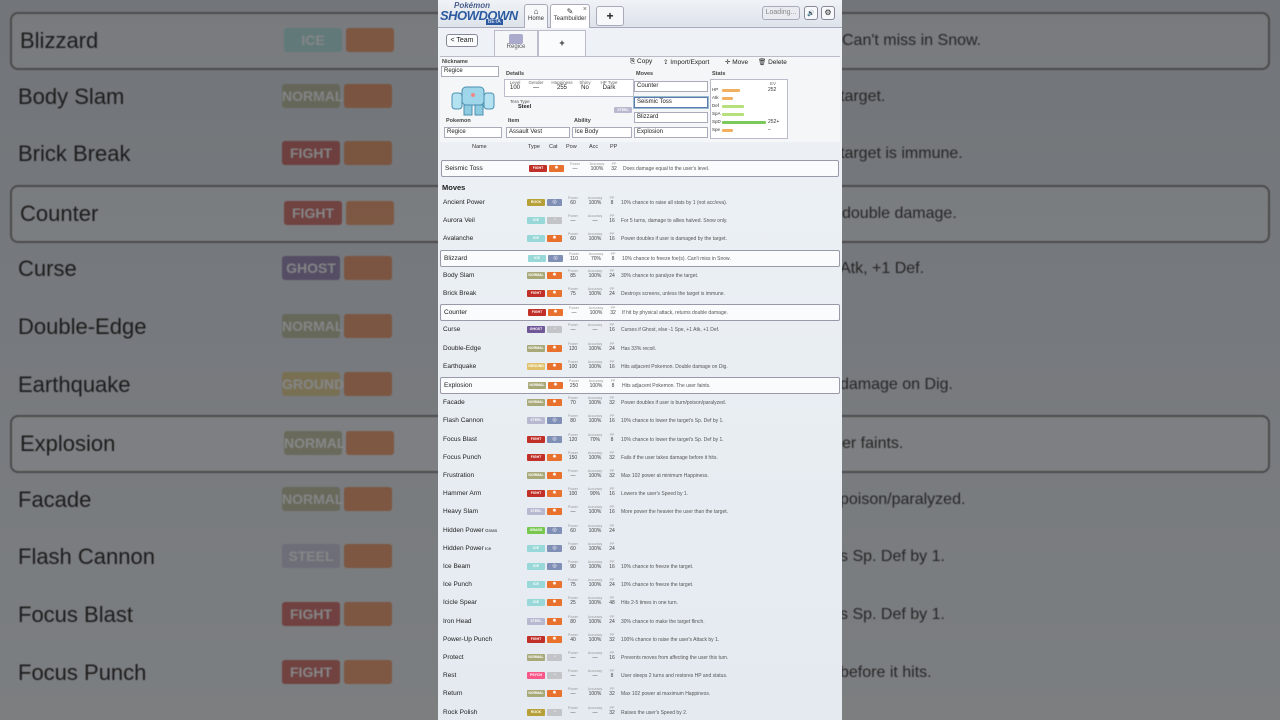 The image size is (1280, 720). I want to click on header-cat: Cat, so click(553, 147).